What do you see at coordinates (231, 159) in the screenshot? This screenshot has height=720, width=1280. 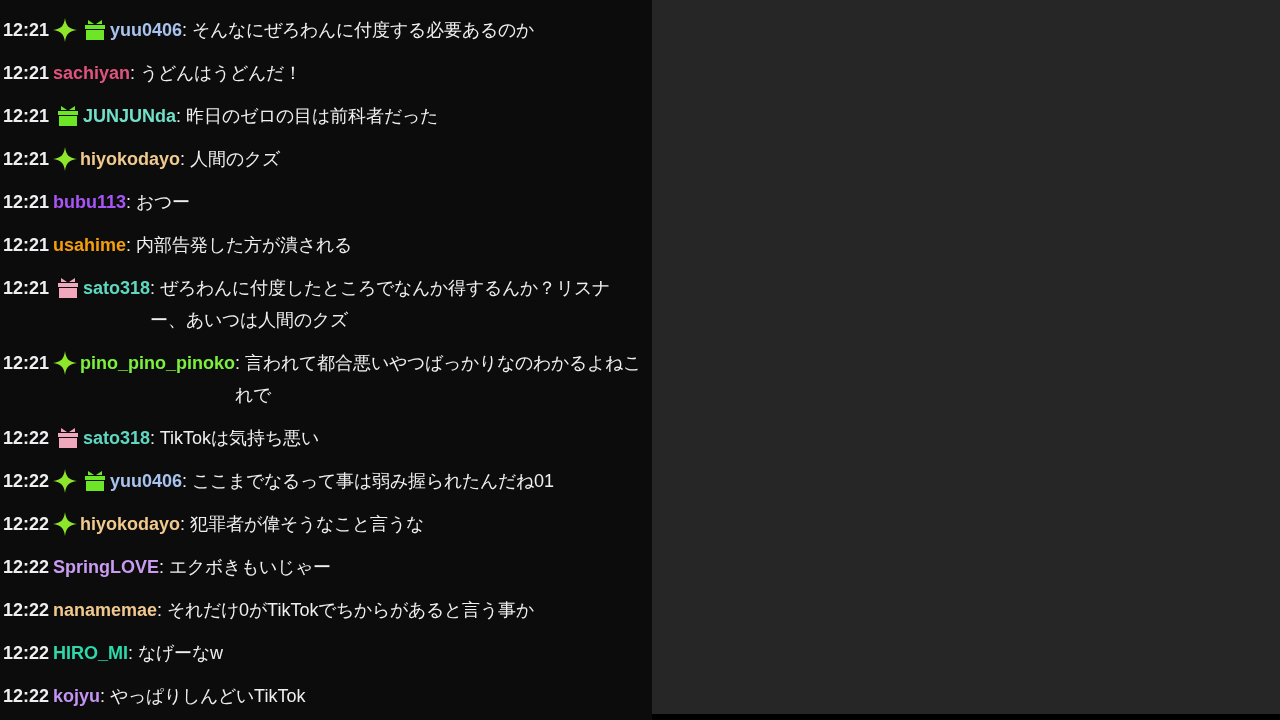 I see `chat-message: : 人間のクズ` at bounding box center [231, 159].